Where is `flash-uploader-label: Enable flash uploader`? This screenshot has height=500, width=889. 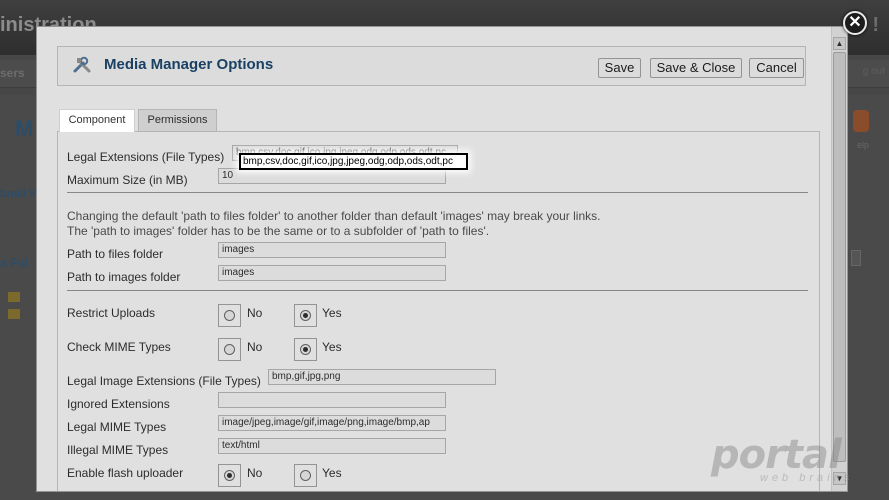 flash-uploader-label: Enable flash uploader is located at coordinates (125, 473).